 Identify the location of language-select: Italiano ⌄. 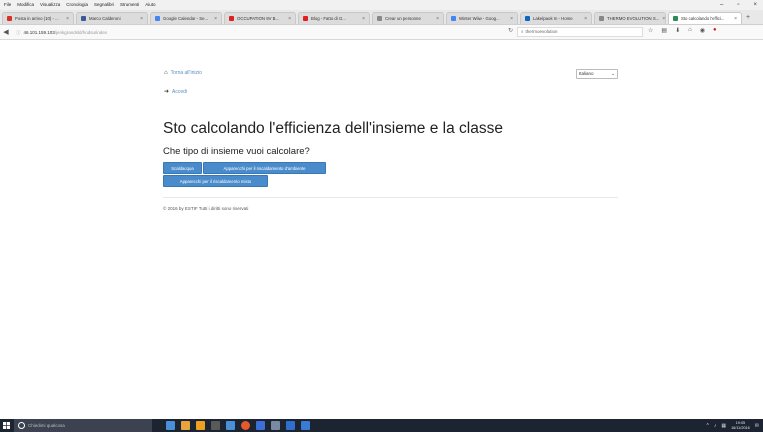
(597, 74).